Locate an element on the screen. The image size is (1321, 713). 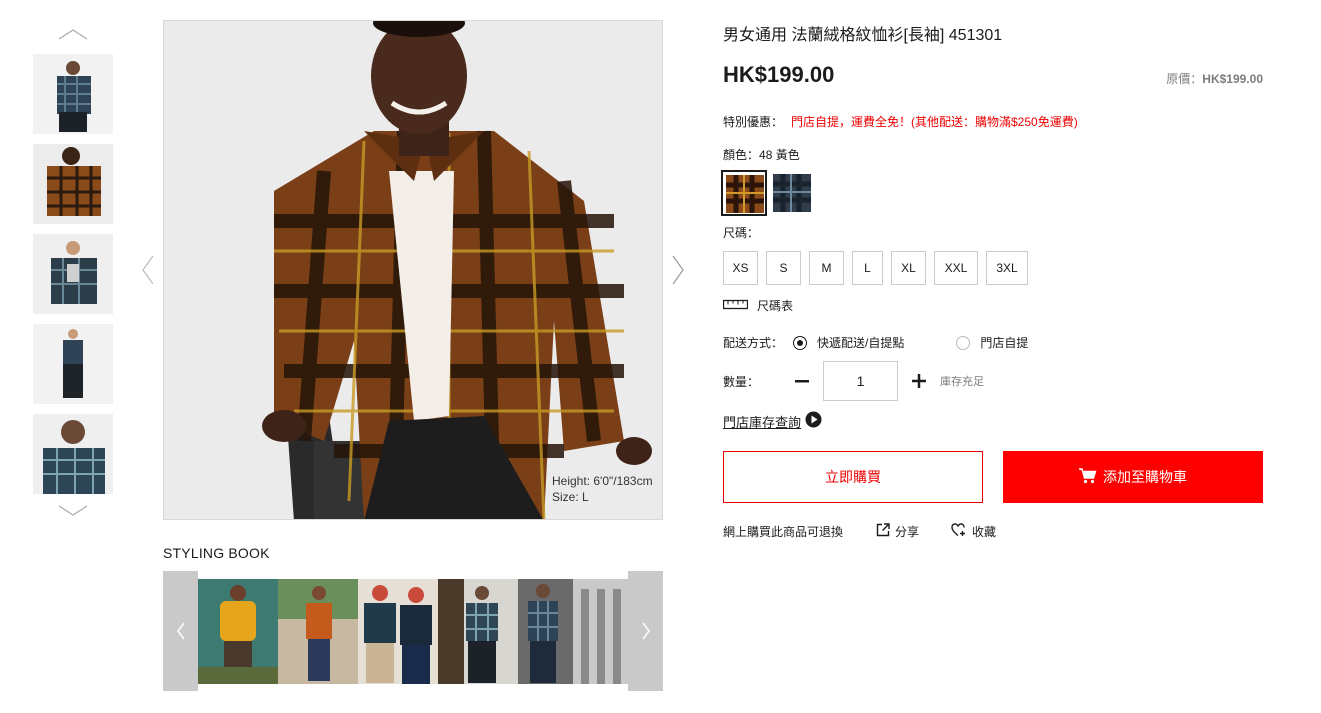
thumbnail-list is located at coordinates (73, 279).